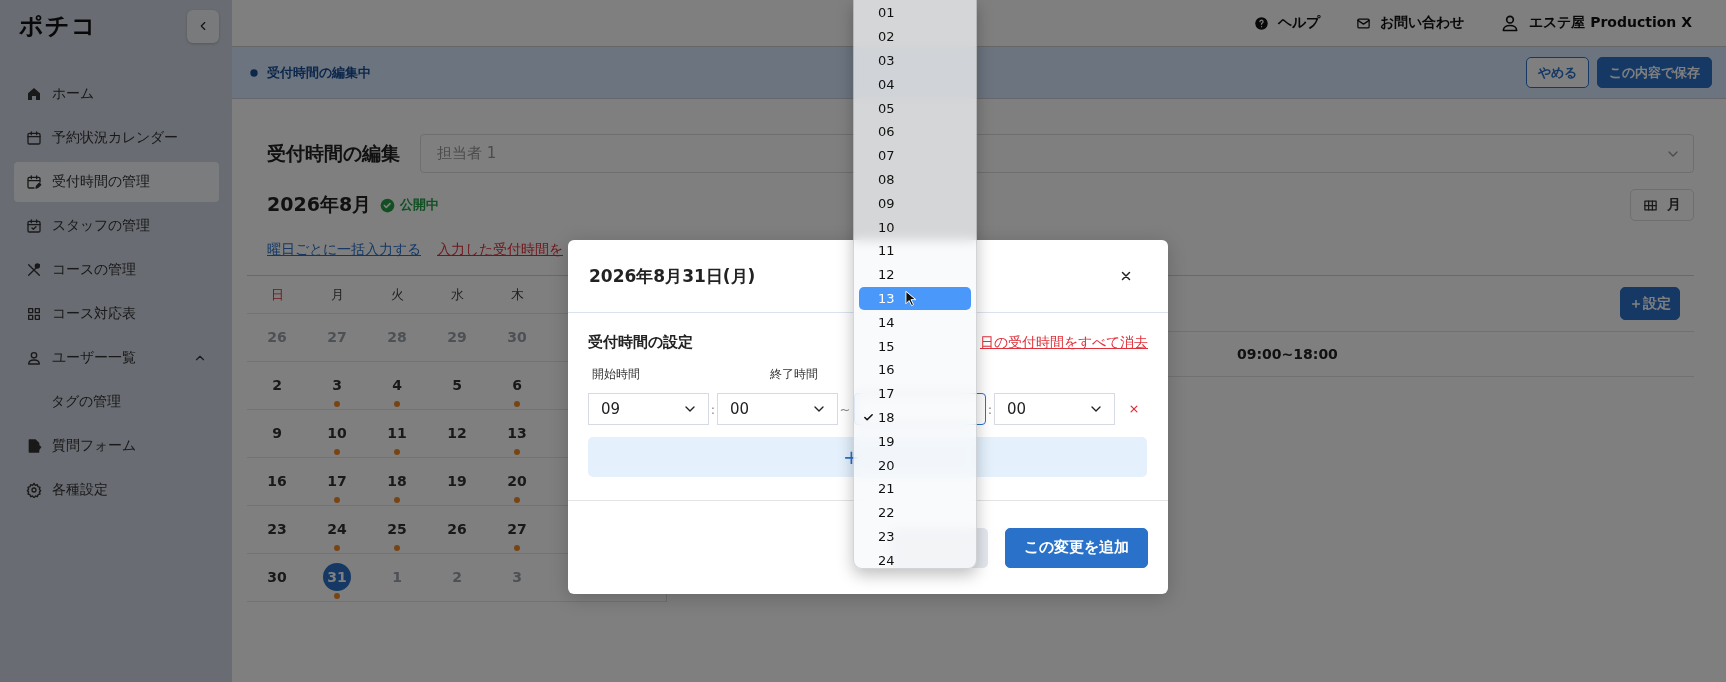 The width and height of the screenshot is (1726, 682). Describe the element at coordinates (116, 314) in the screenshot. I see `sidebar-item: コース対応表` at that location.